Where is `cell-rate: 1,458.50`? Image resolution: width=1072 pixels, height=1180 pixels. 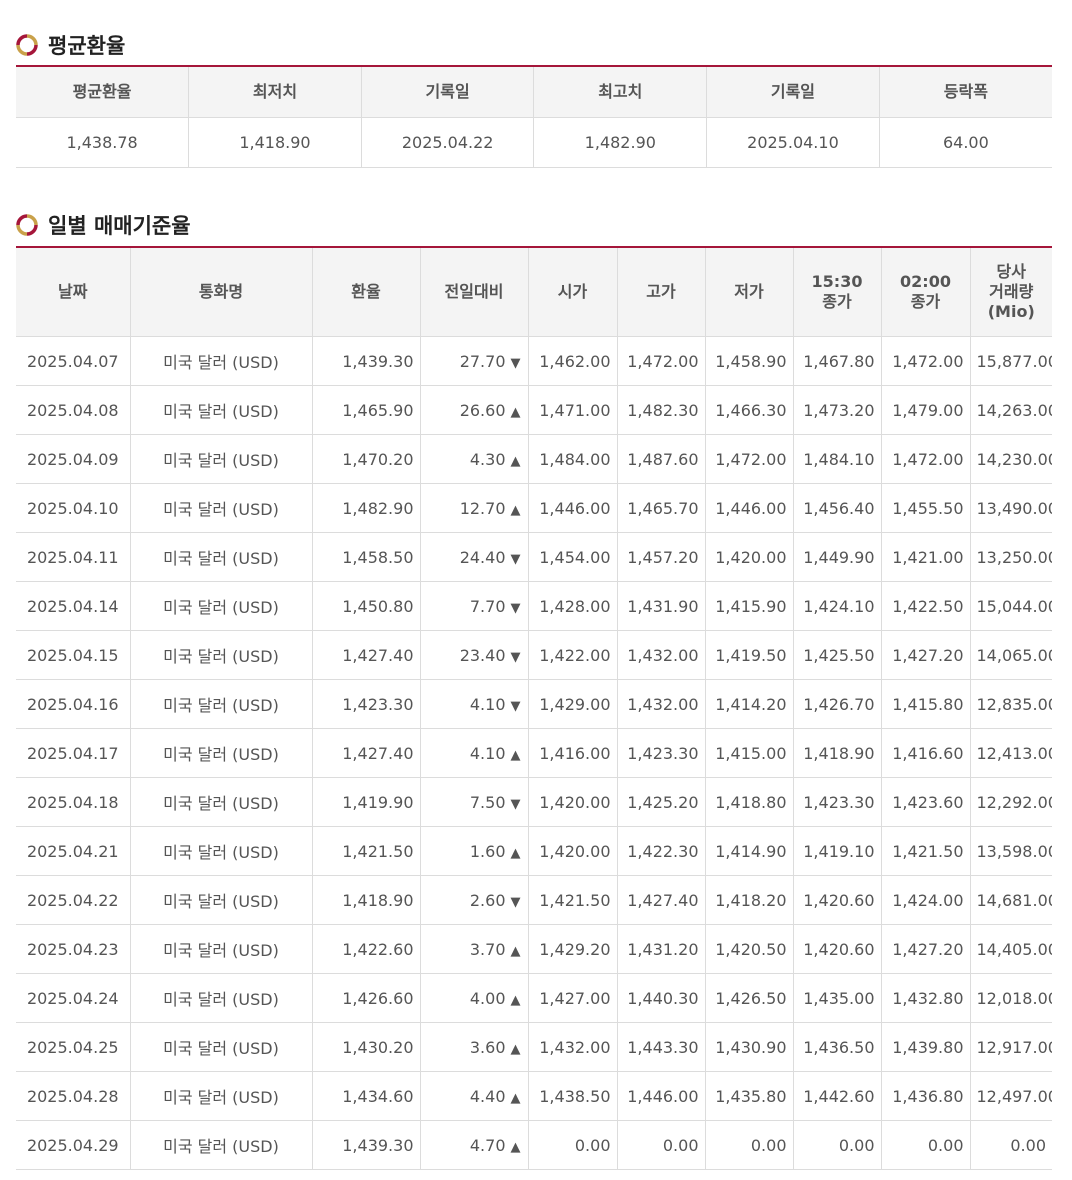 cell-rate: 1,458.50 is located at coordinates (366, 557).